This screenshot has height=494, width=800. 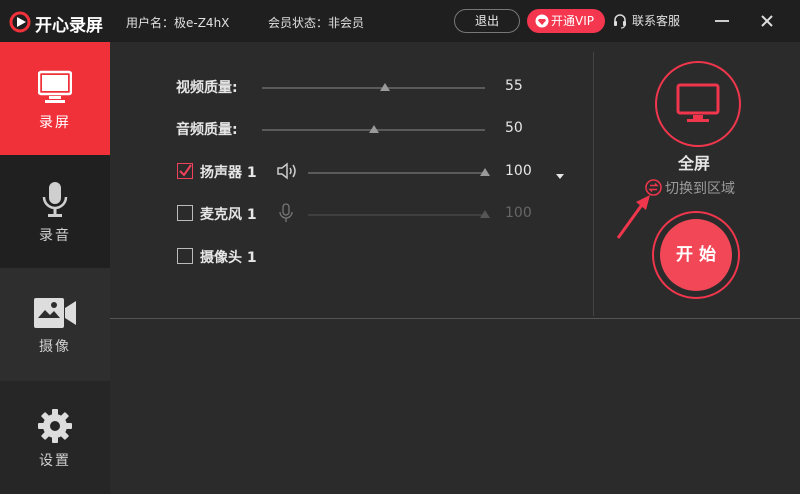 What do you see at coordinates (55, 123) in the screenshot?
I see `sidebar-item-label: 录屏` at bounding box center [55, 123].